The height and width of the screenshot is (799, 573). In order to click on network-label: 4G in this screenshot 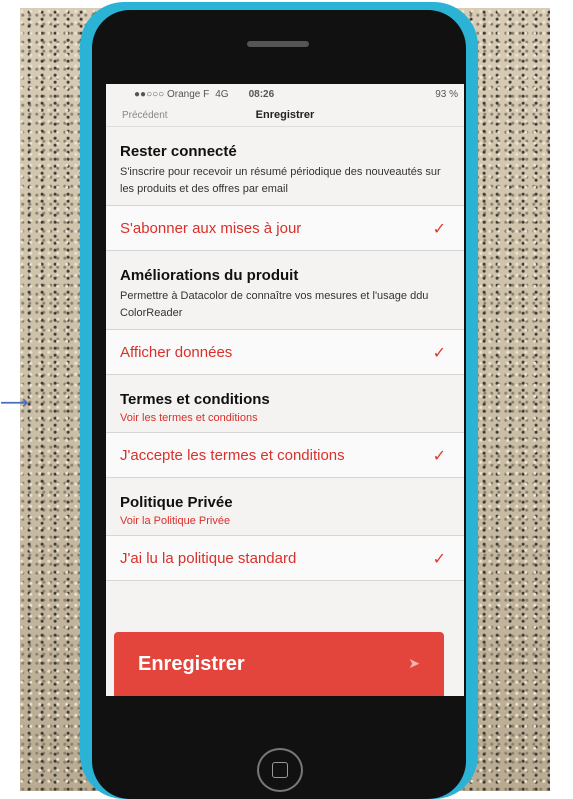, I will do `click(222, 94)`.